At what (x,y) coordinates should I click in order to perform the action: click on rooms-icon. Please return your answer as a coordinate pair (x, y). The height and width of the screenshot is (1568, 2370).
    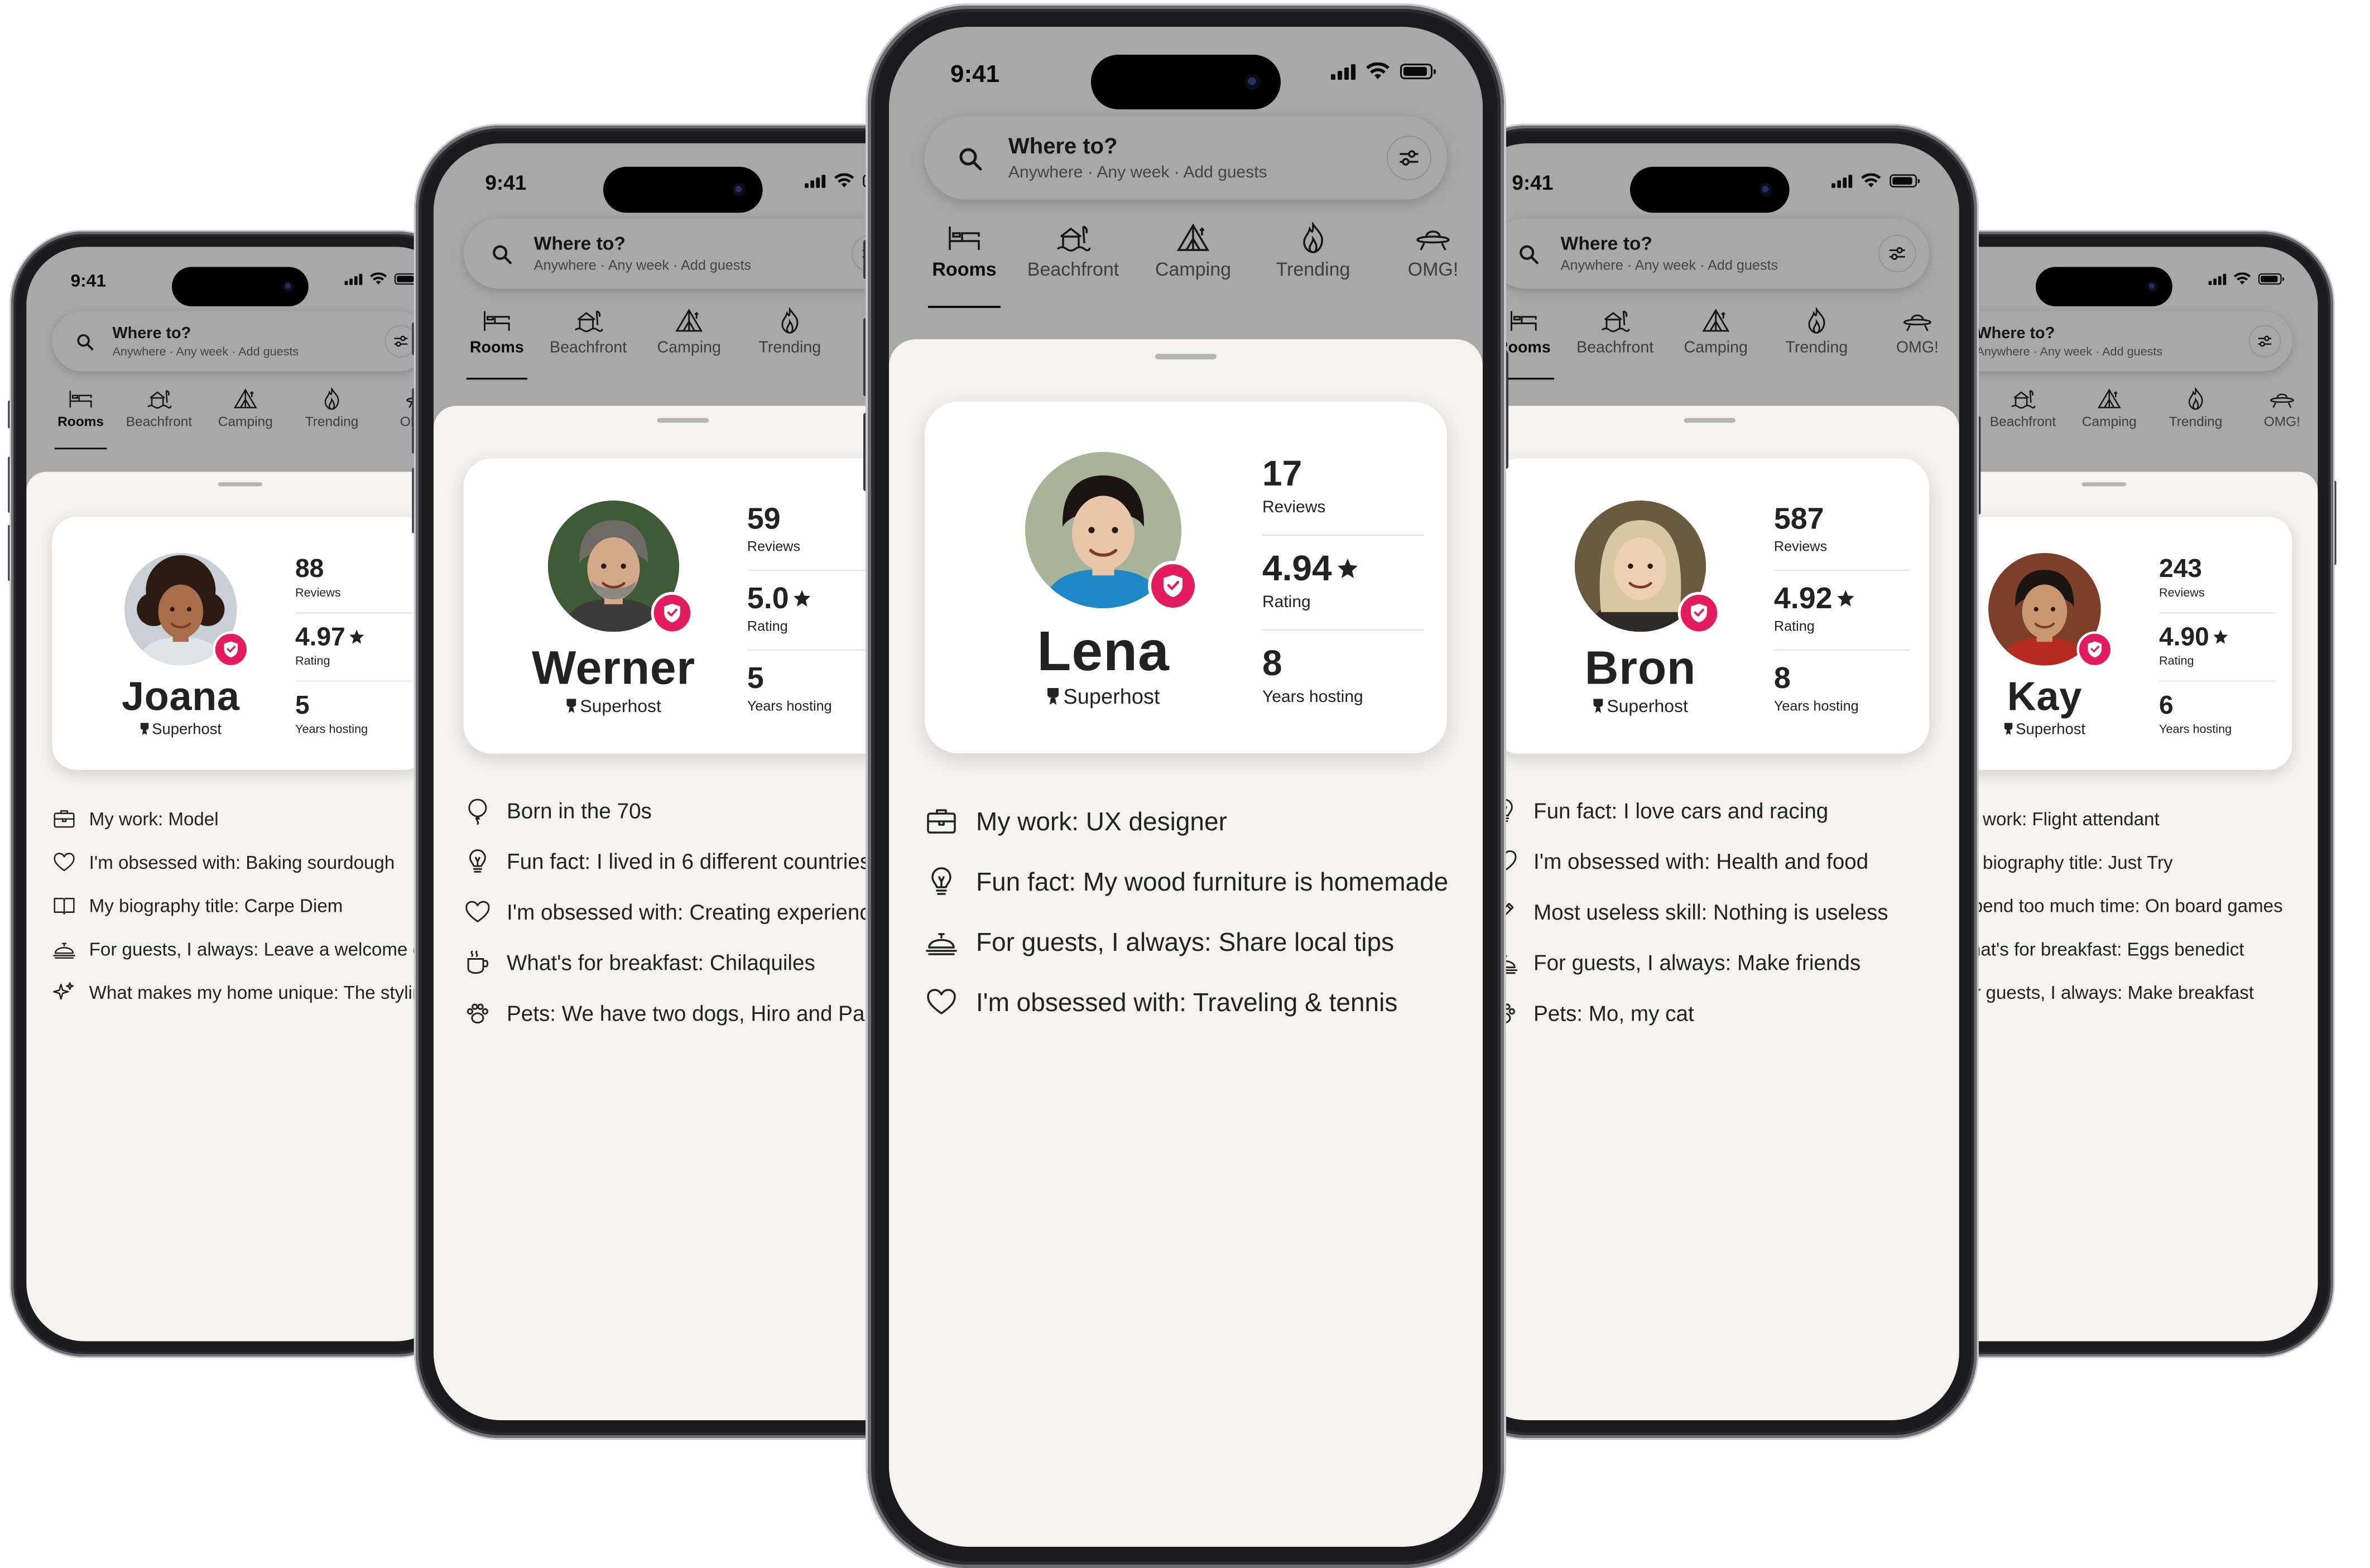
    Looking at the image, I should click on (81, 400).